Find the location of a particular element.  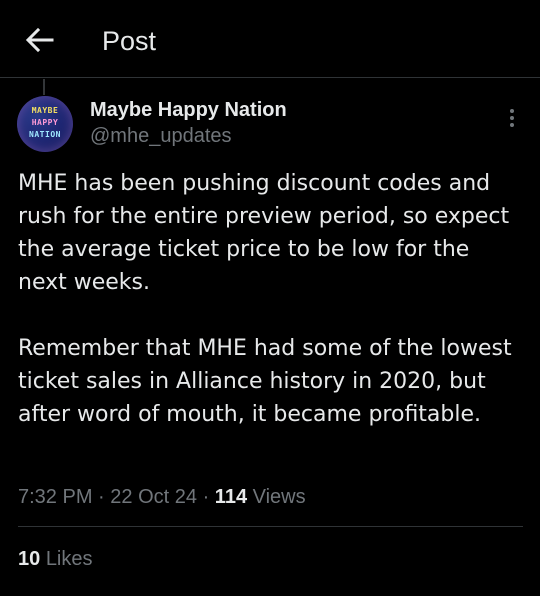

arrow-left-icon is located at coordinates (39, 40).